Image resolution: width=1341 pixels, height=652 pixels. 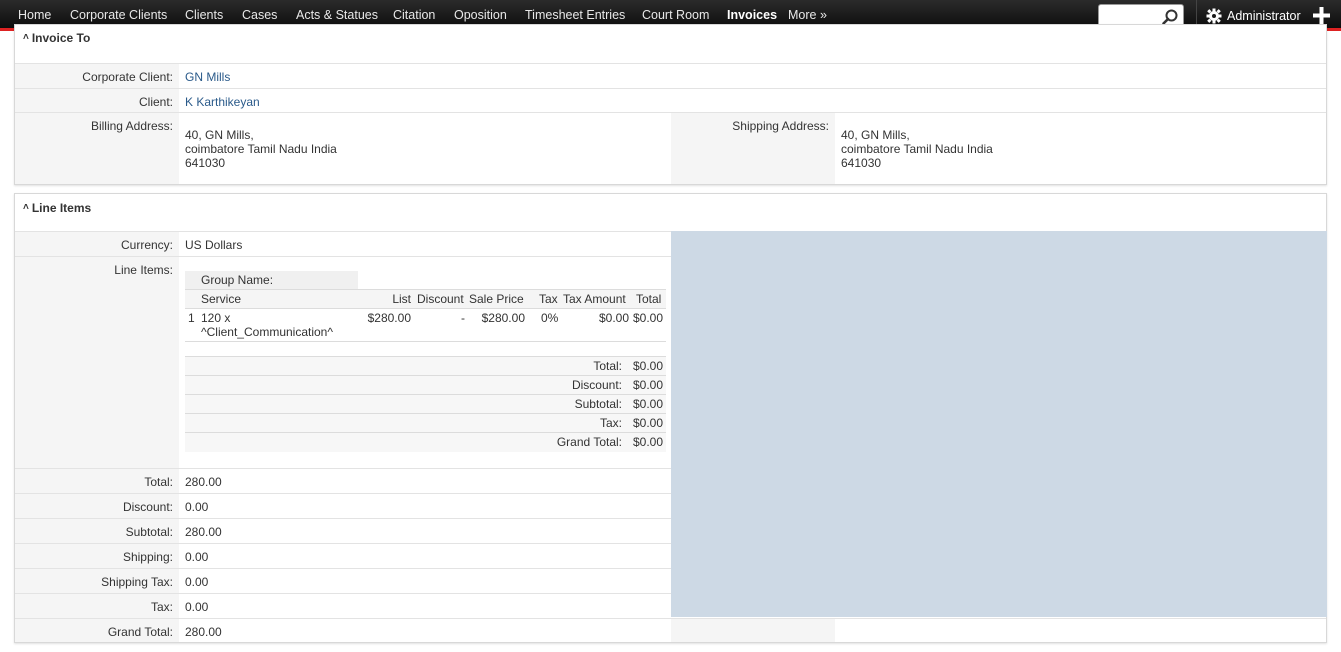 I want to click on shipping-tax-label: Shipping Tax:, so click(x=97, y=581).